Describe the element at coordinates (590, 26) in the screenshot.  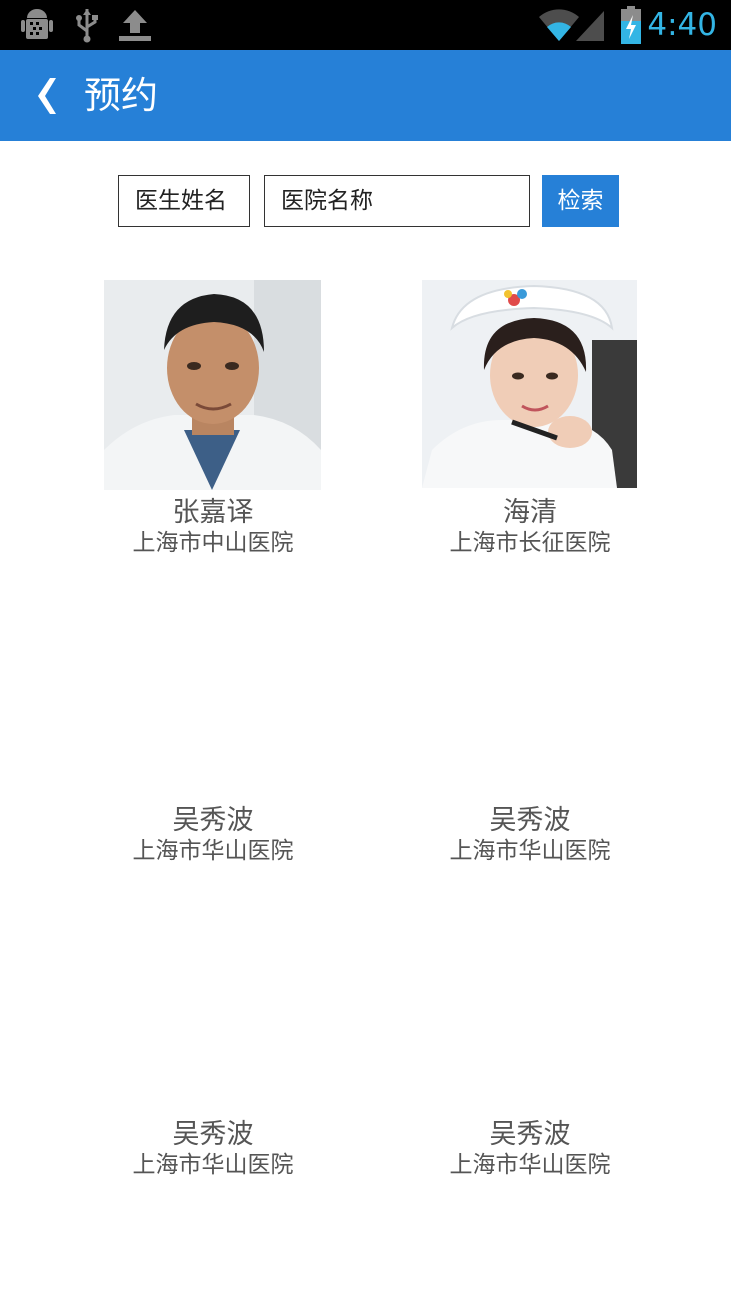
I see `signal-icon` at that location.